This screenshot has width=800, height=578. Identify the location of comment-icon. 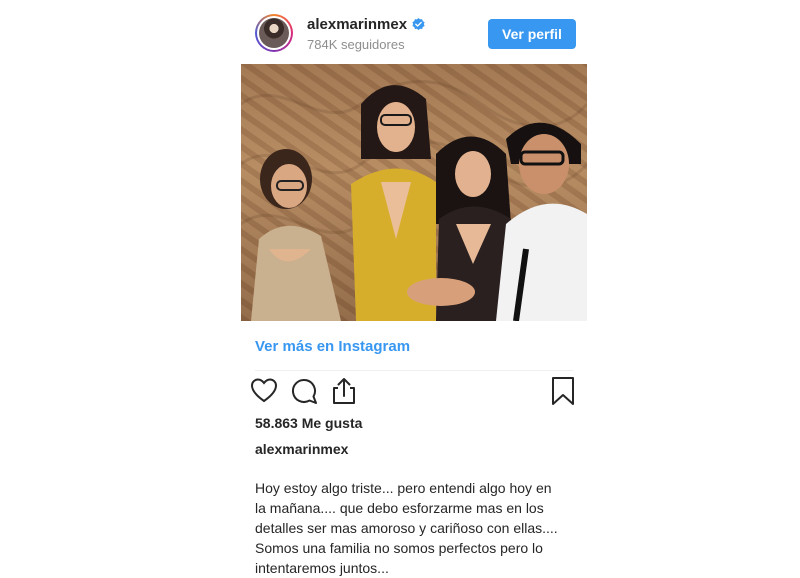
(304, 391).